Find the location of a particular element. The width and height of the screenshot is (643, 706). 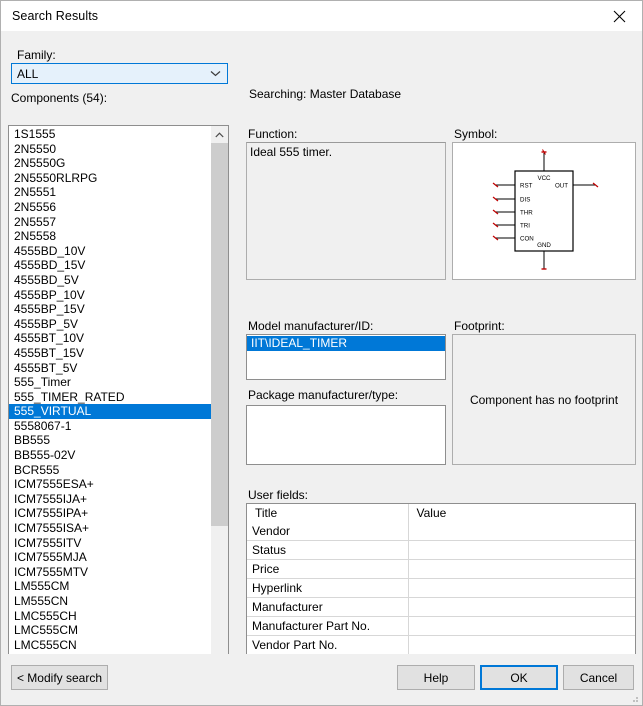

chevron-up-icon is located at coordinates (219, 134).